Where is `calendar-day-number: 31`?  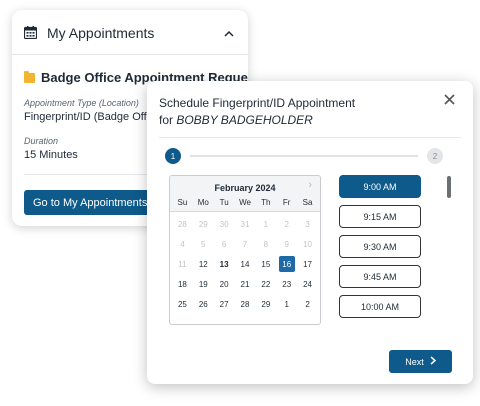
calendar-day-number: 31 is located at coordinates (245, 224).